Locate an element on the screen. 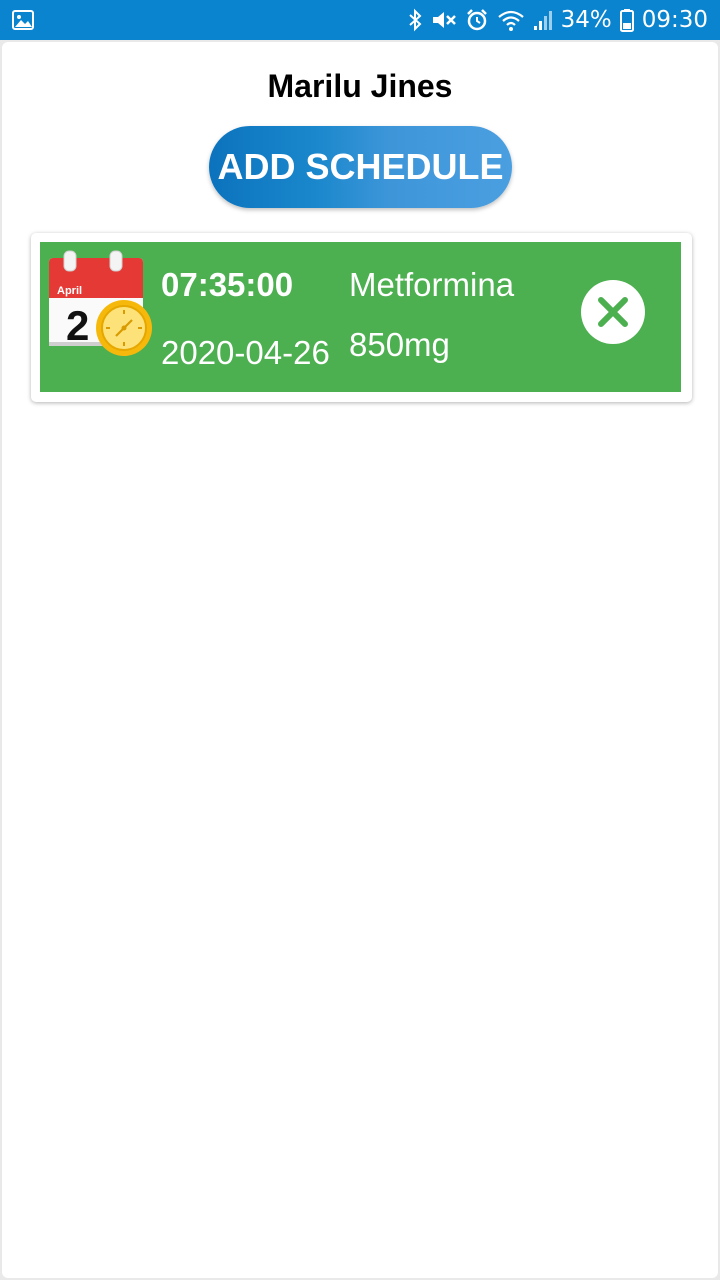 The image size is (720, 1280). status-right: 34% 09:30 is located at coordinates (557, 20).